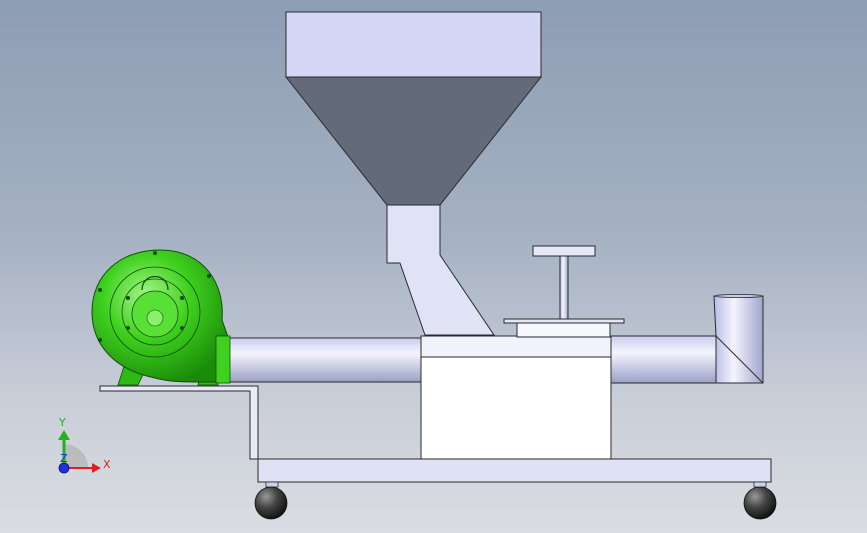  What do you see at coordinates (64, 458) in the screenshot?
I see `z-axis-label: Z` at bounding box center [64, 458].